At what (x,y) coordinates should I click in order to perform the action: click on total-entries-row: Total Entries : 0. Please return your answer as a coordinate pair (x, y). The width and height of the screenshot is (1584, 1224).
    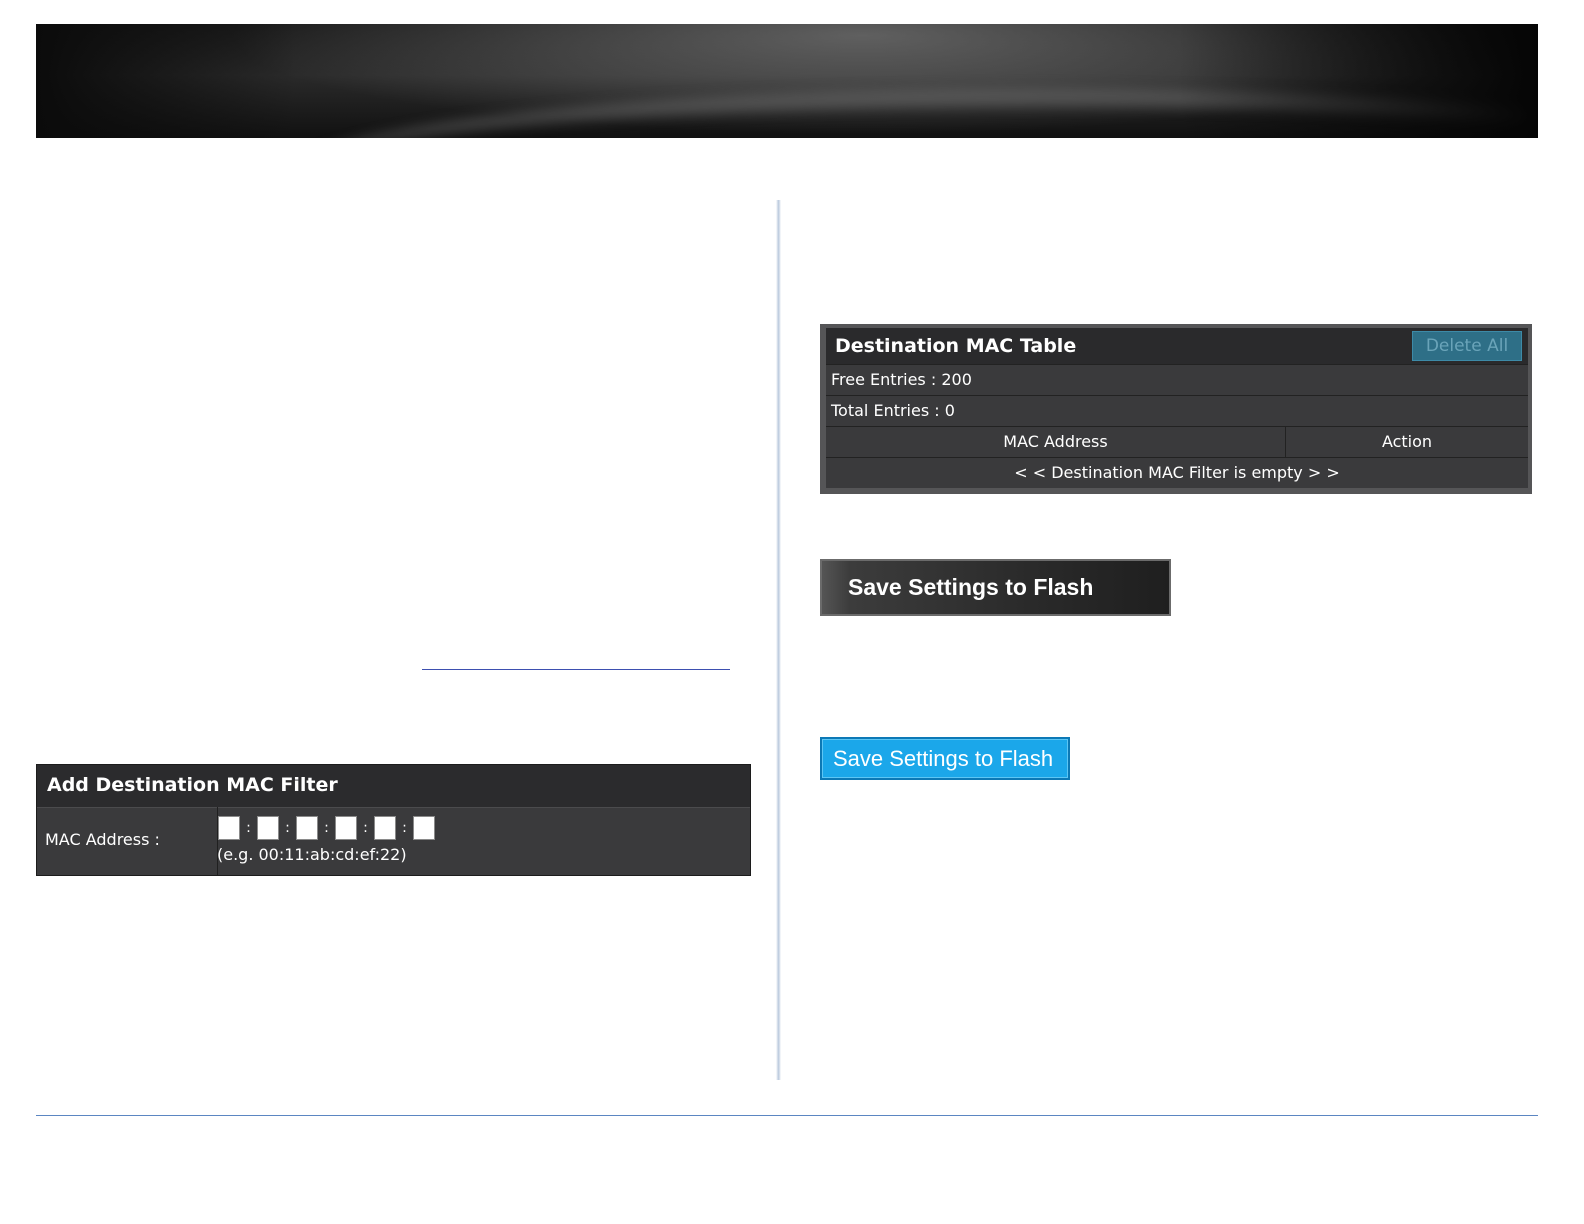
    Looking at the image, I should click on (1177, 410).